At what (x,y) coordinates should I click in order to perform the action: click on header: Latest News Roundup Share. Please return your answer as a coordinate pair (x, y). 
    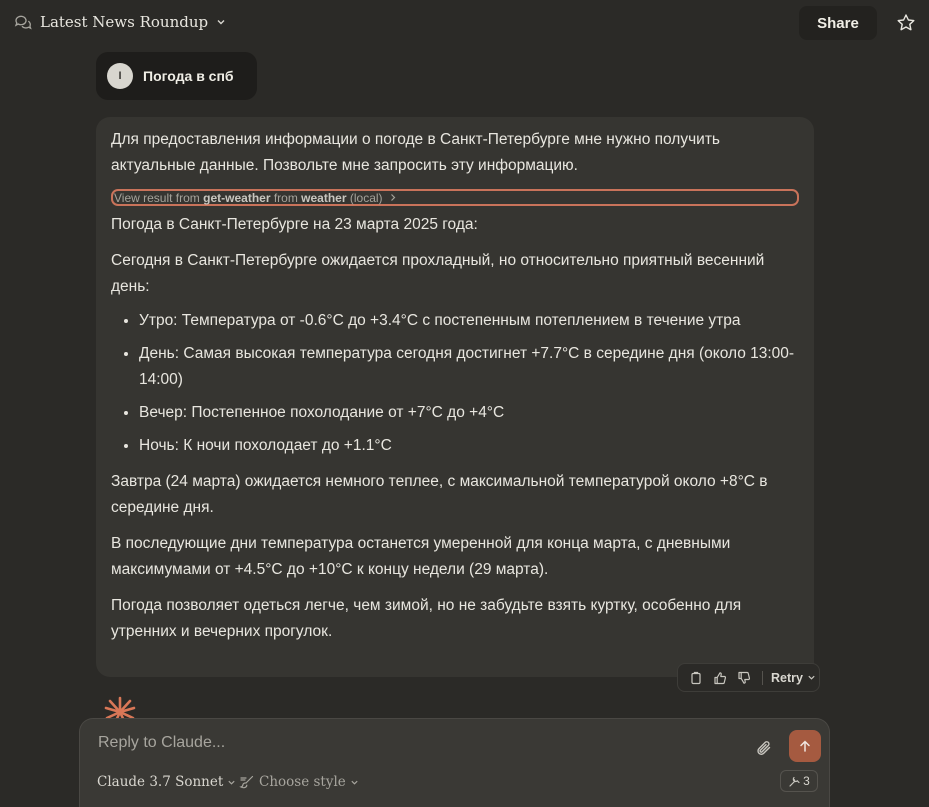
    Looking at the image, I should click on (464, 23).